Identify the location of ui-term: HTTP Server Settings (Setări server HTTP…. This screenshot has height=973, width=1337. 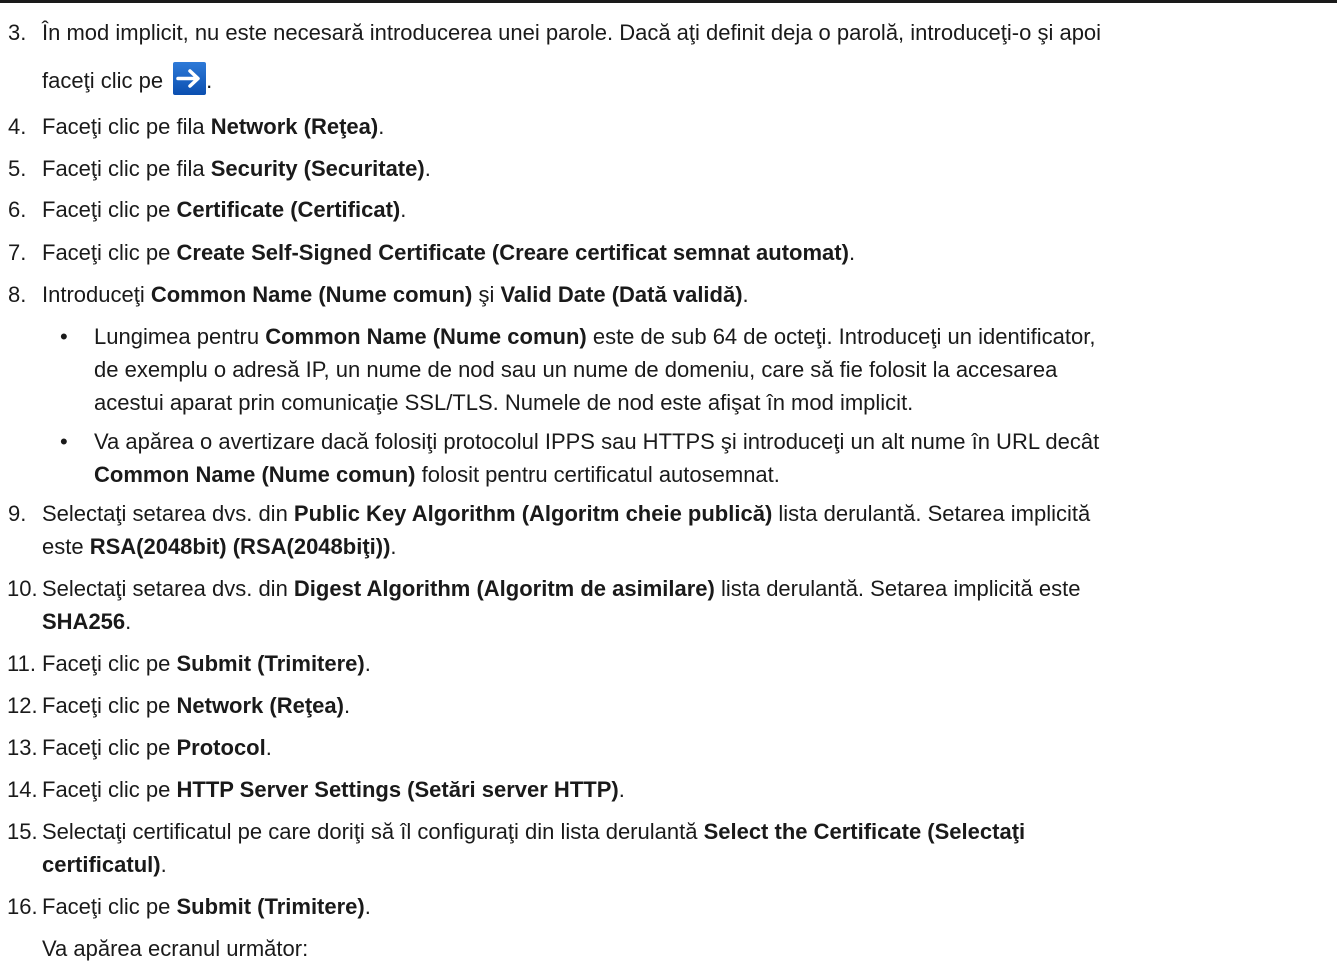
(397, 789).